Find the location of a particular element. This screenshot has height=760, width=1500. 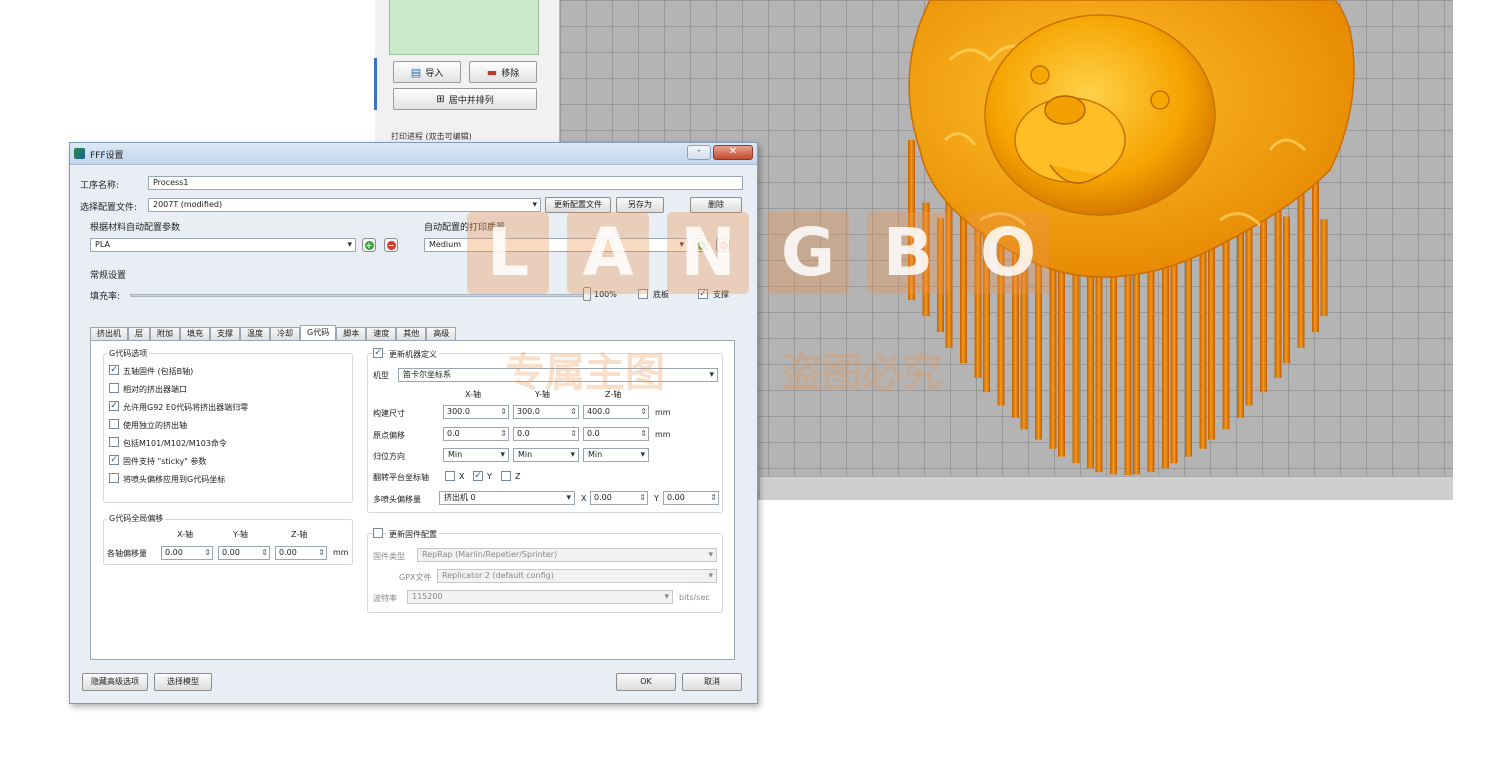

origin-x-input: 0.0 is located at coordinates (476, 434).